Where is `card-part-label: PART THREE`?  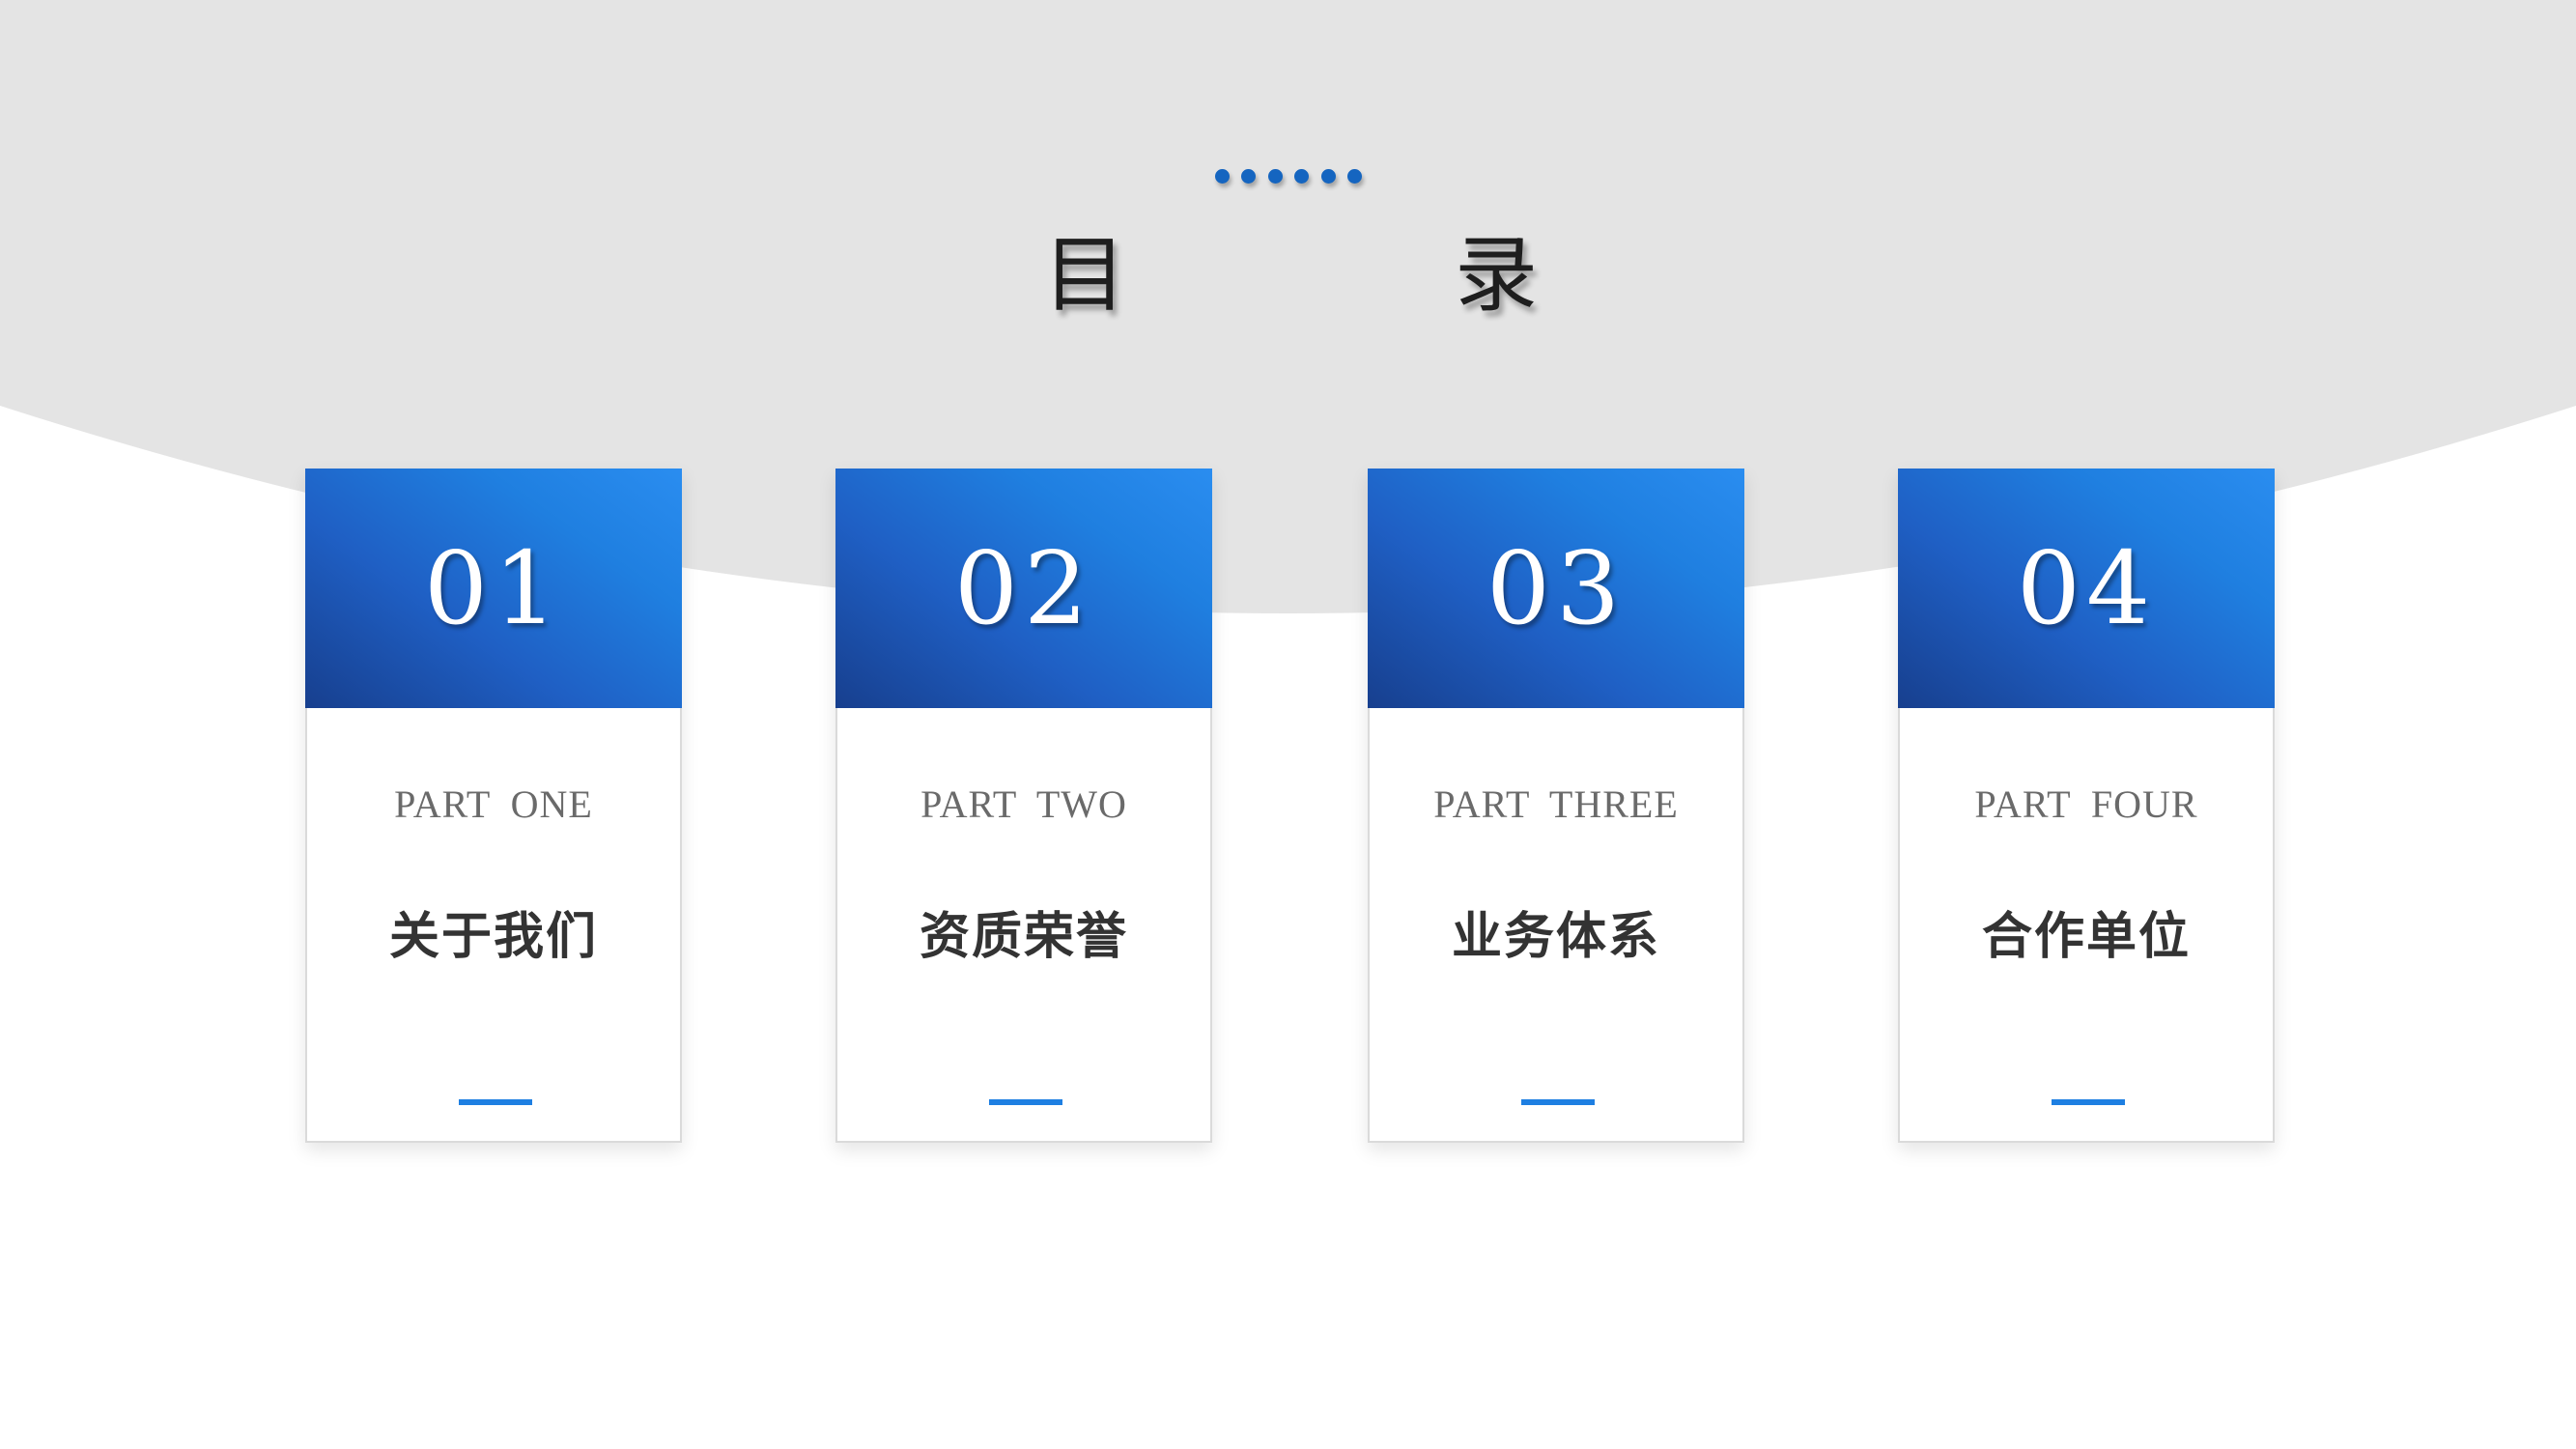
card-part-label: PART THREE is located at coordinates (1556, 804).